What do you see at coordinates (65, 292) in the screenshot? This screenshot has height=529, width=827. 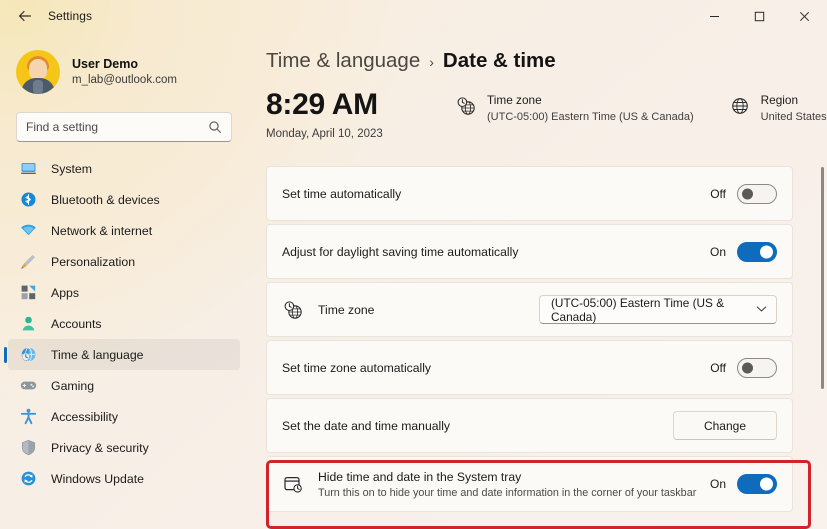 I see `sidebar-item-label: Apps` at bounding box center [65, 292].